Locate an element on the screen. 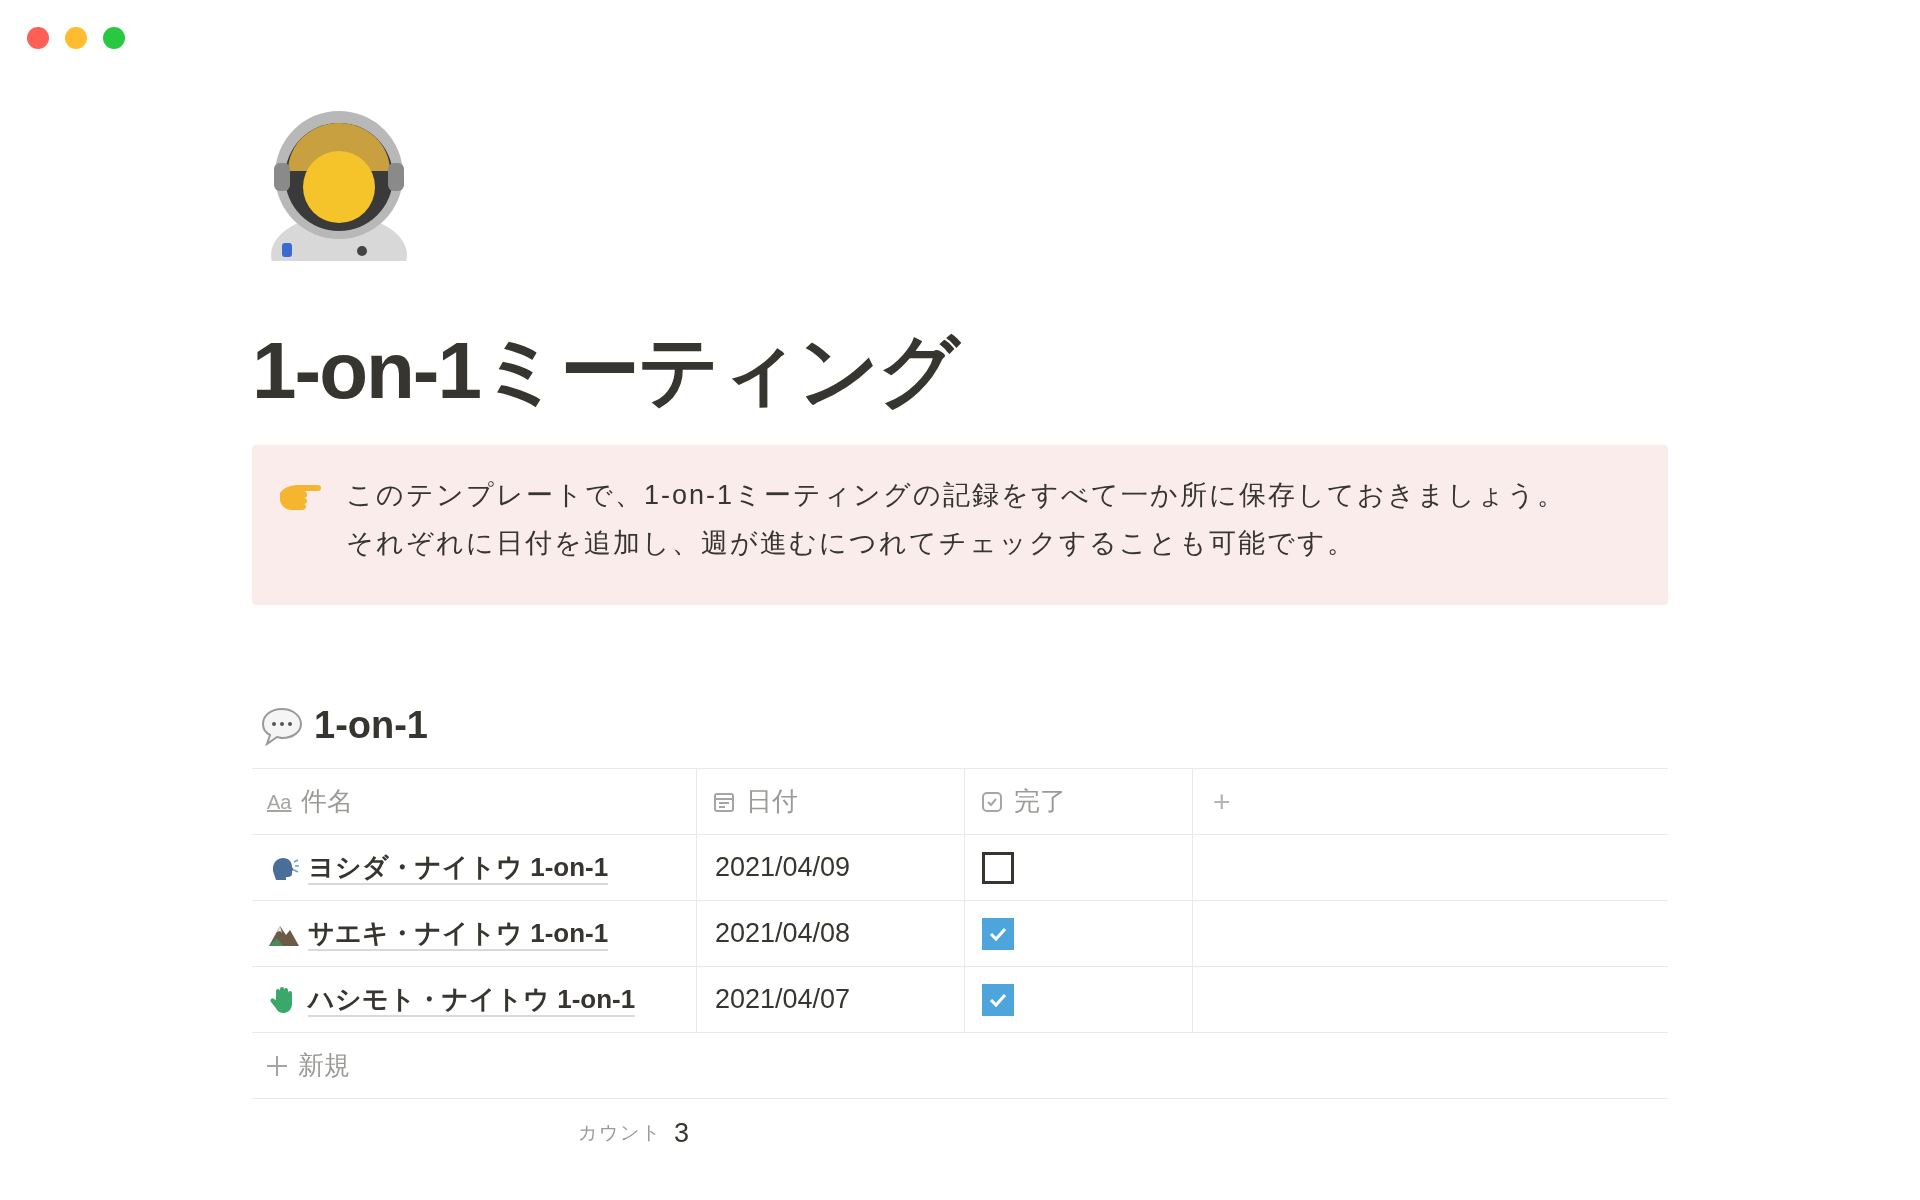 This screenshot has width=1920, height=1200. row-title-link: サエキ・ナイトウ 1-on-1 is located at coordinates (458, 933).